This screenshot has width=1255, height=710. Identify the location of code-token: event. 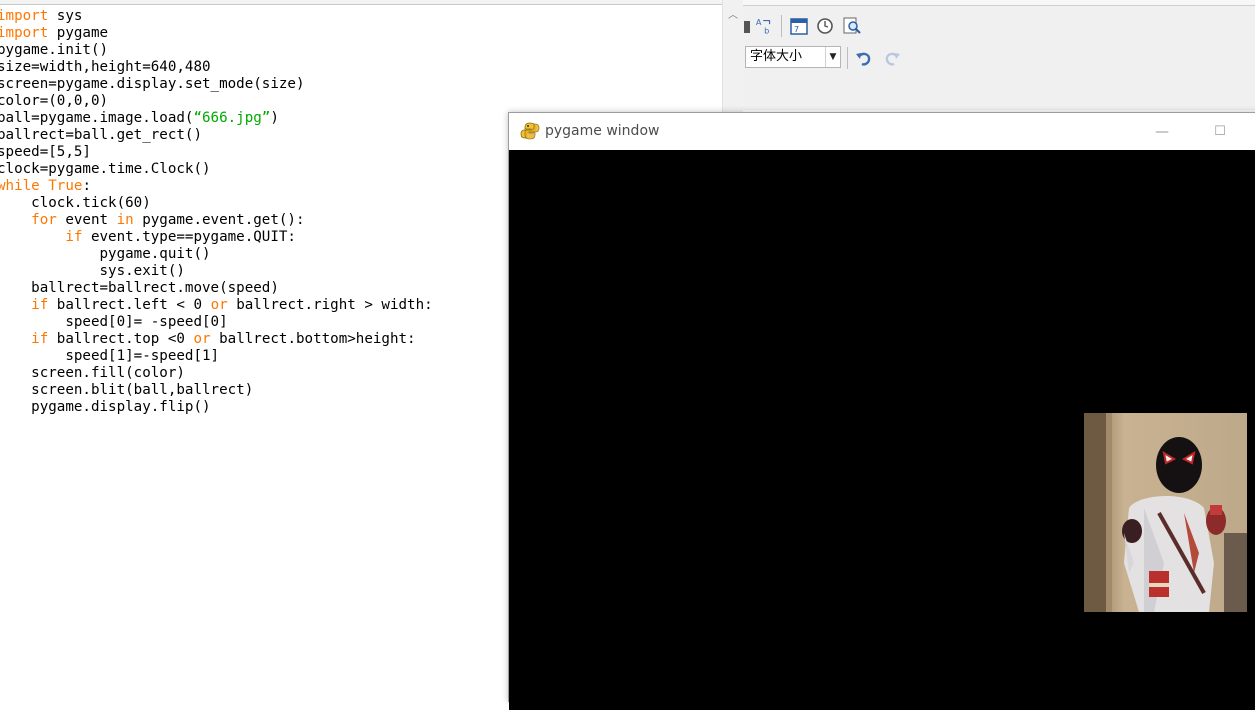
(86, 220).